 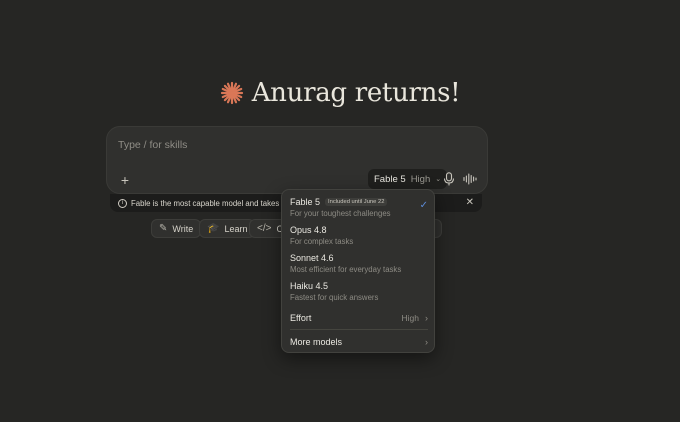 What do you see at coordinates (340, 213) in the screenshot?
I see `model-option-description: For your toughest challenges` at bounding box center [340, 213].